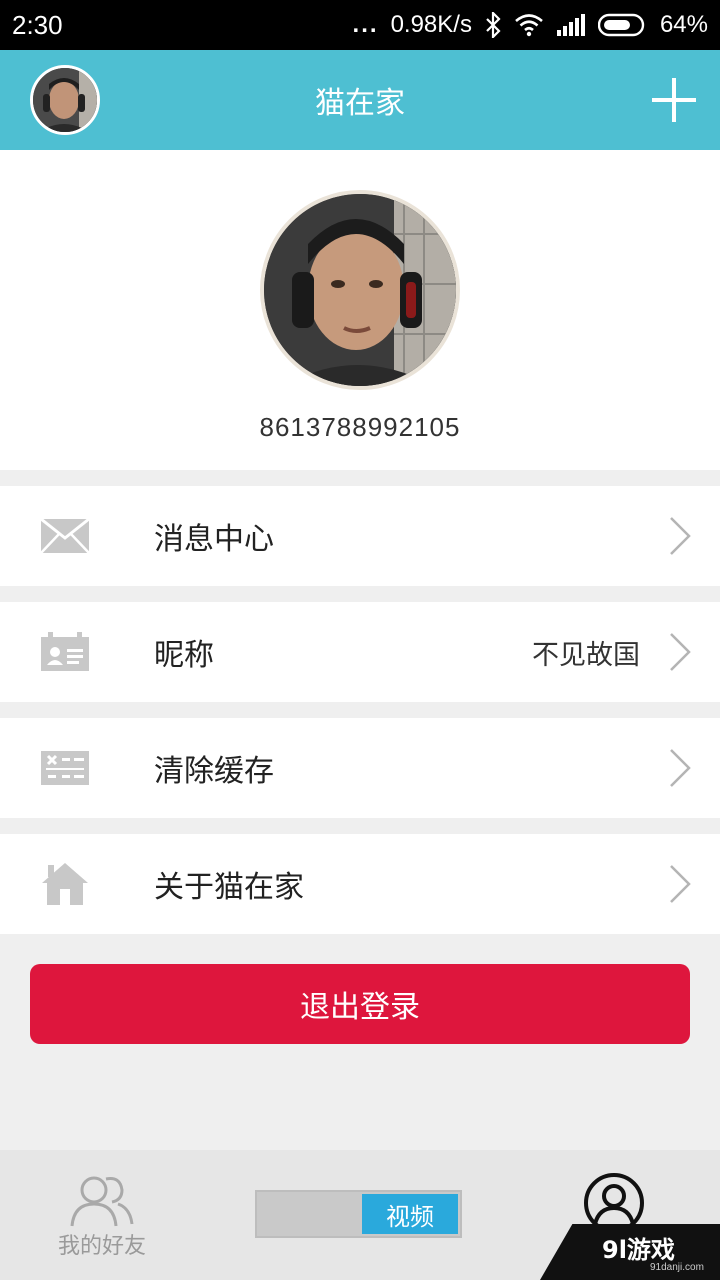 The image size is (720, 1280). I want to click on wifi-icon, so click(529, 25).